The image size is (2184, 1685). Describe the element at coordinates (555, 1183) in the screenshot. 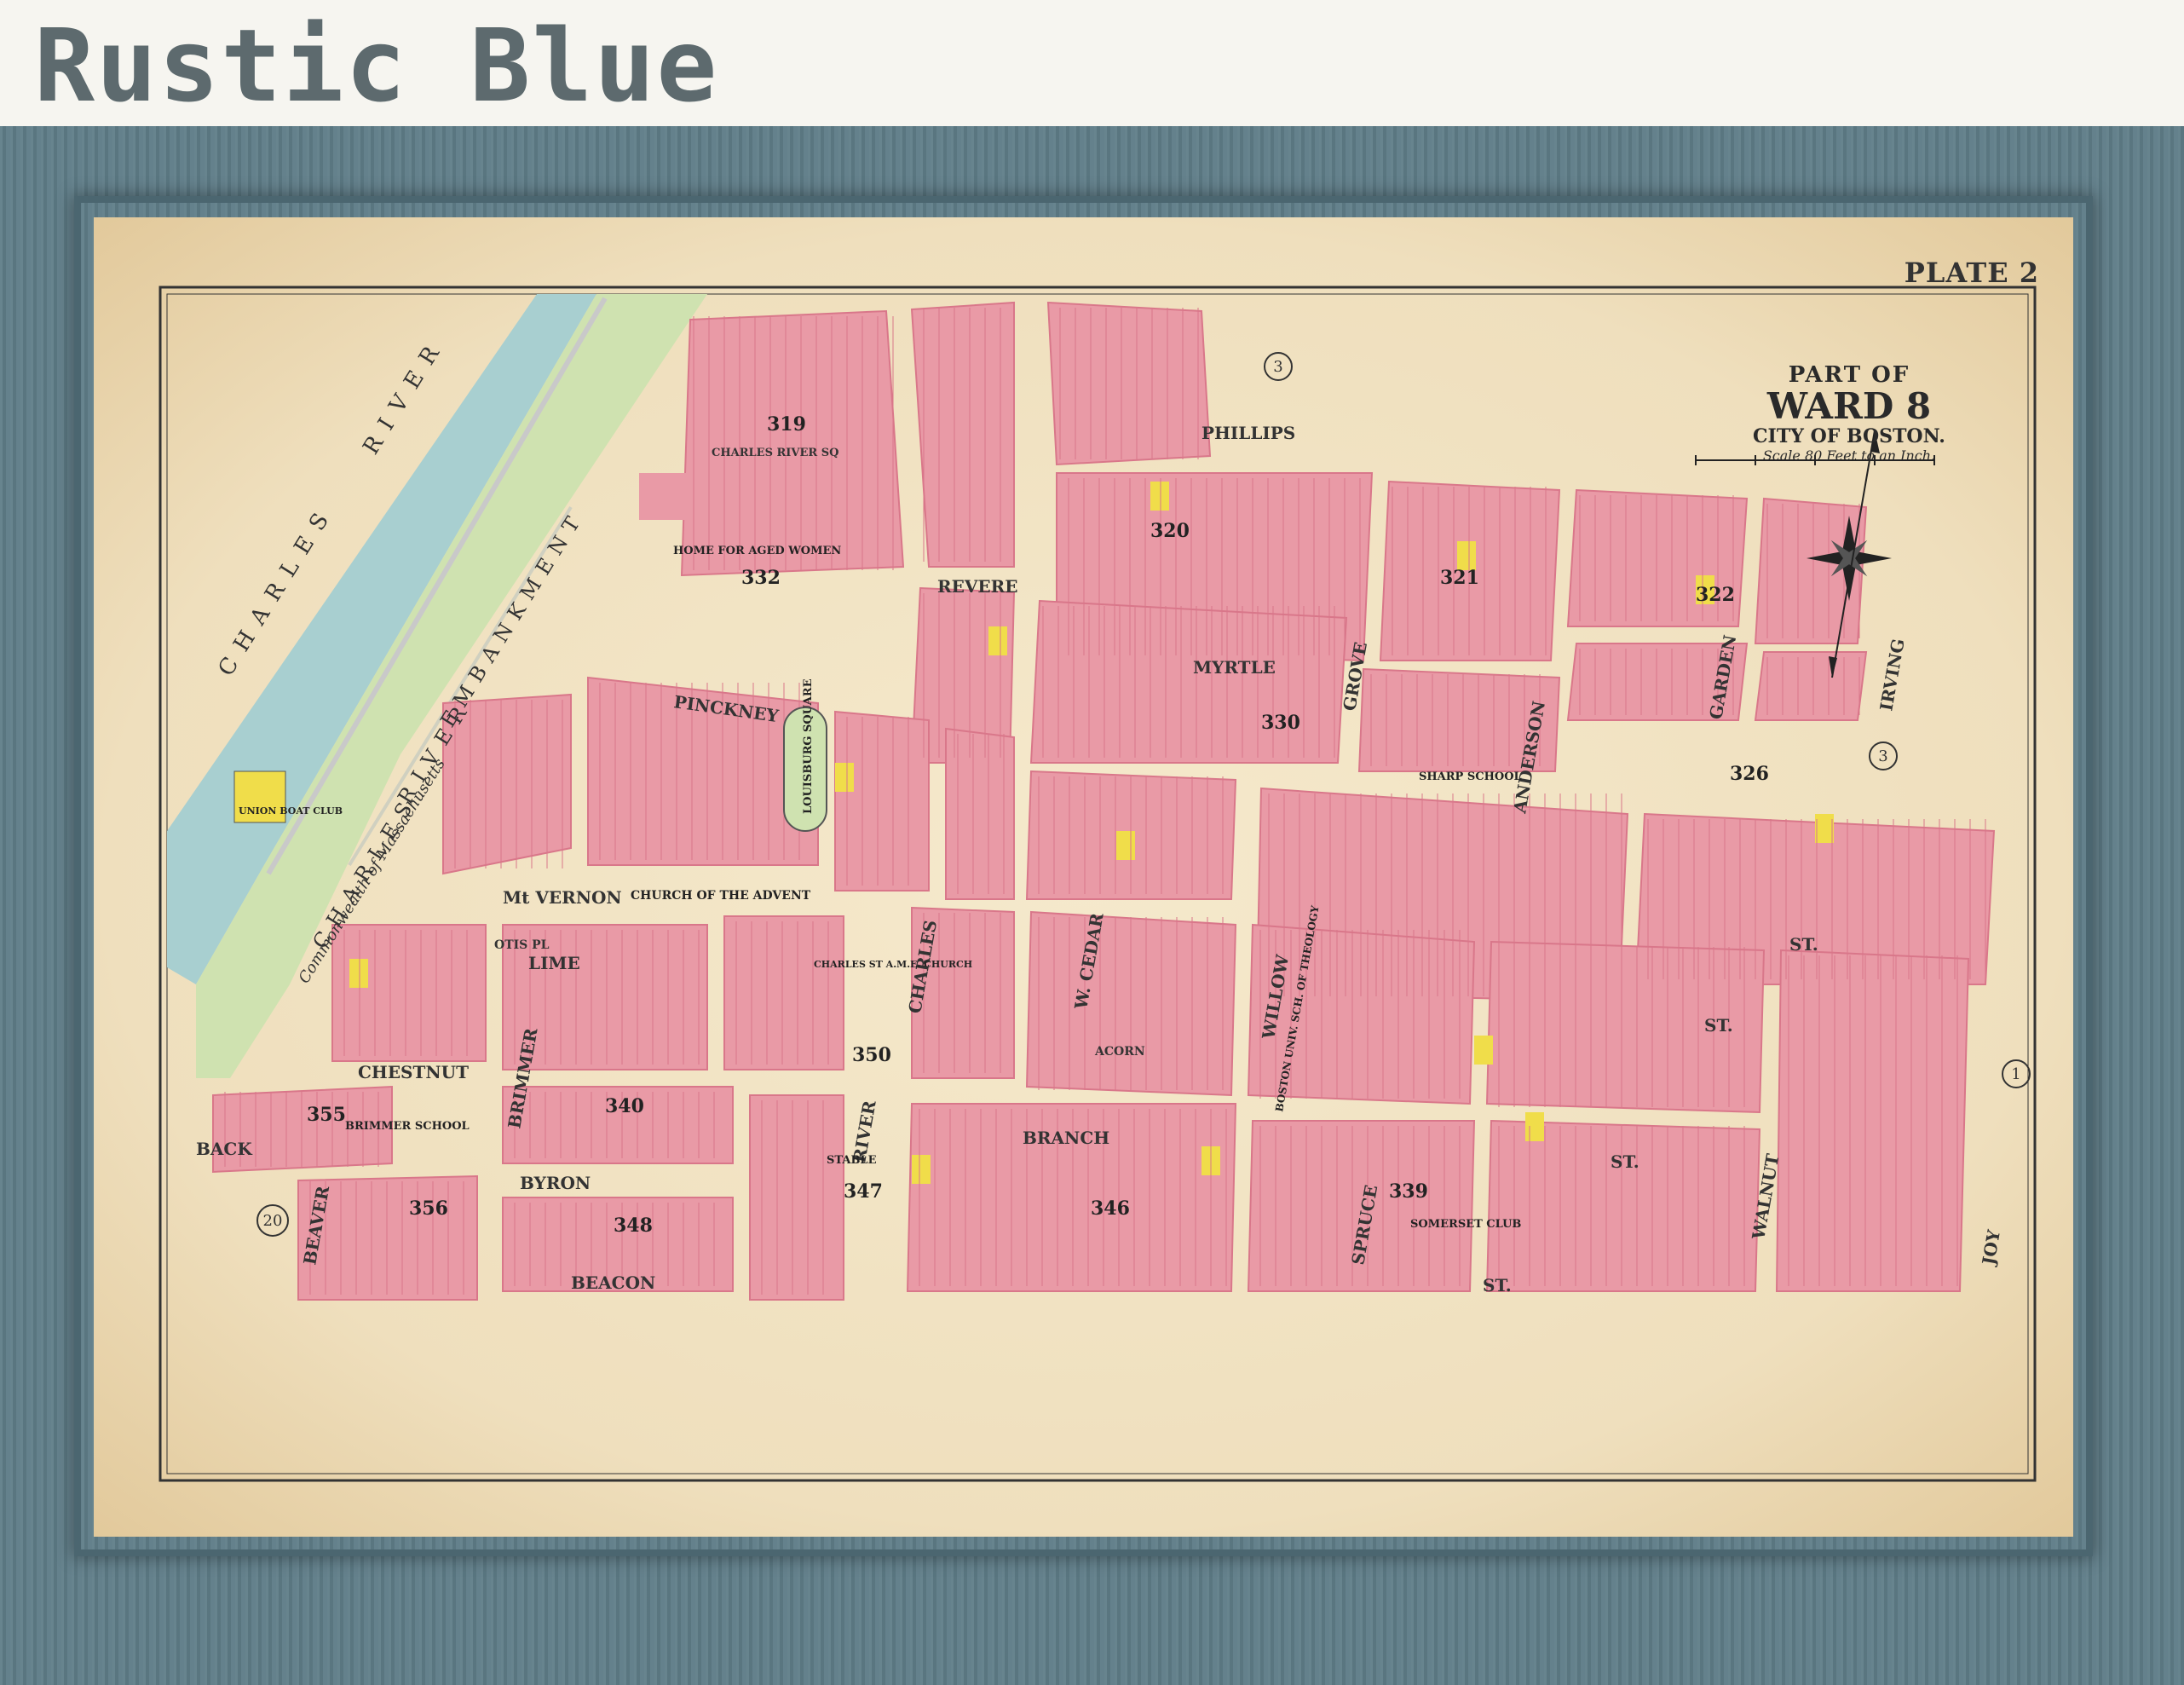

I see `street-byron: BYRON` at that location.